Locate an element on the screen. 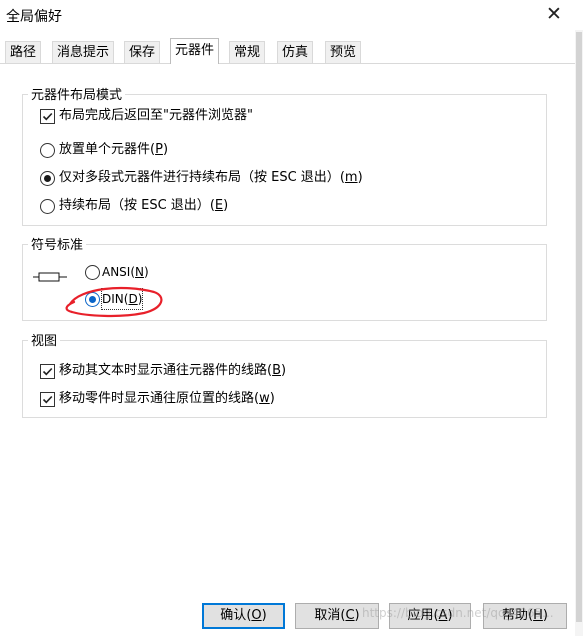  apply-button: 应用(A) is located at coordinates (430, 616).